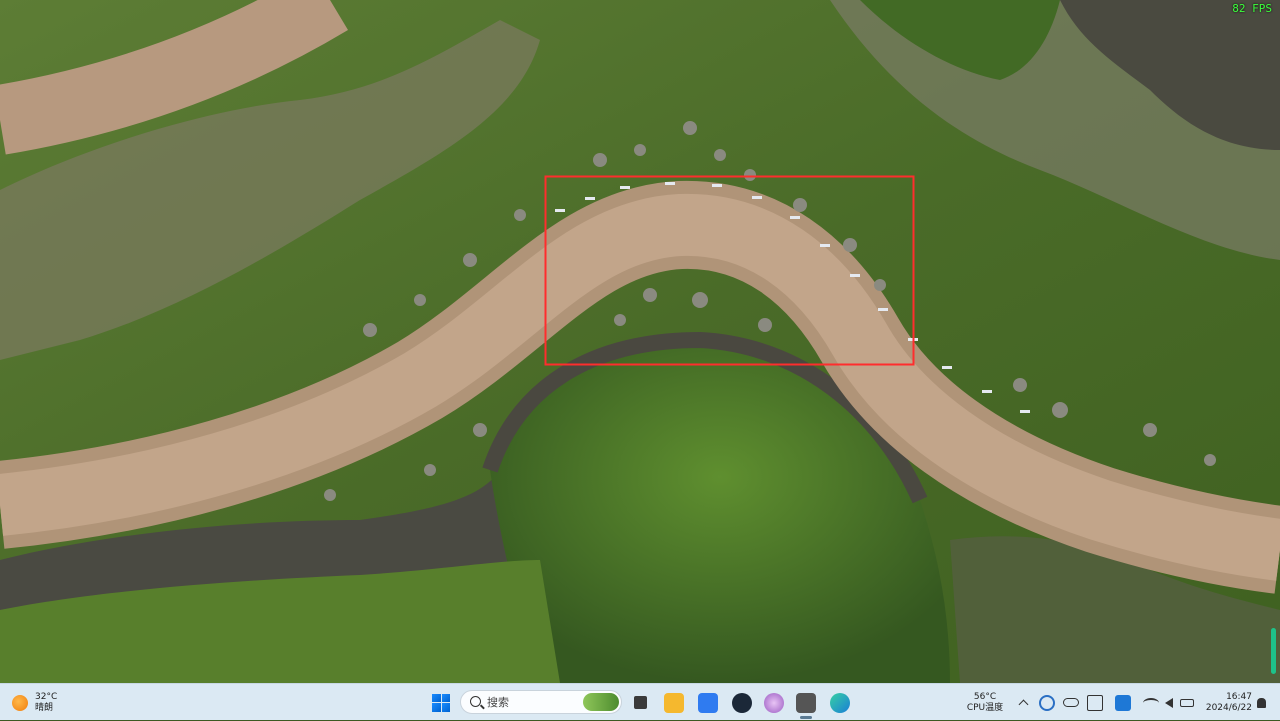  I want to click on search-placeholder: 搜索, so click(498, 702).